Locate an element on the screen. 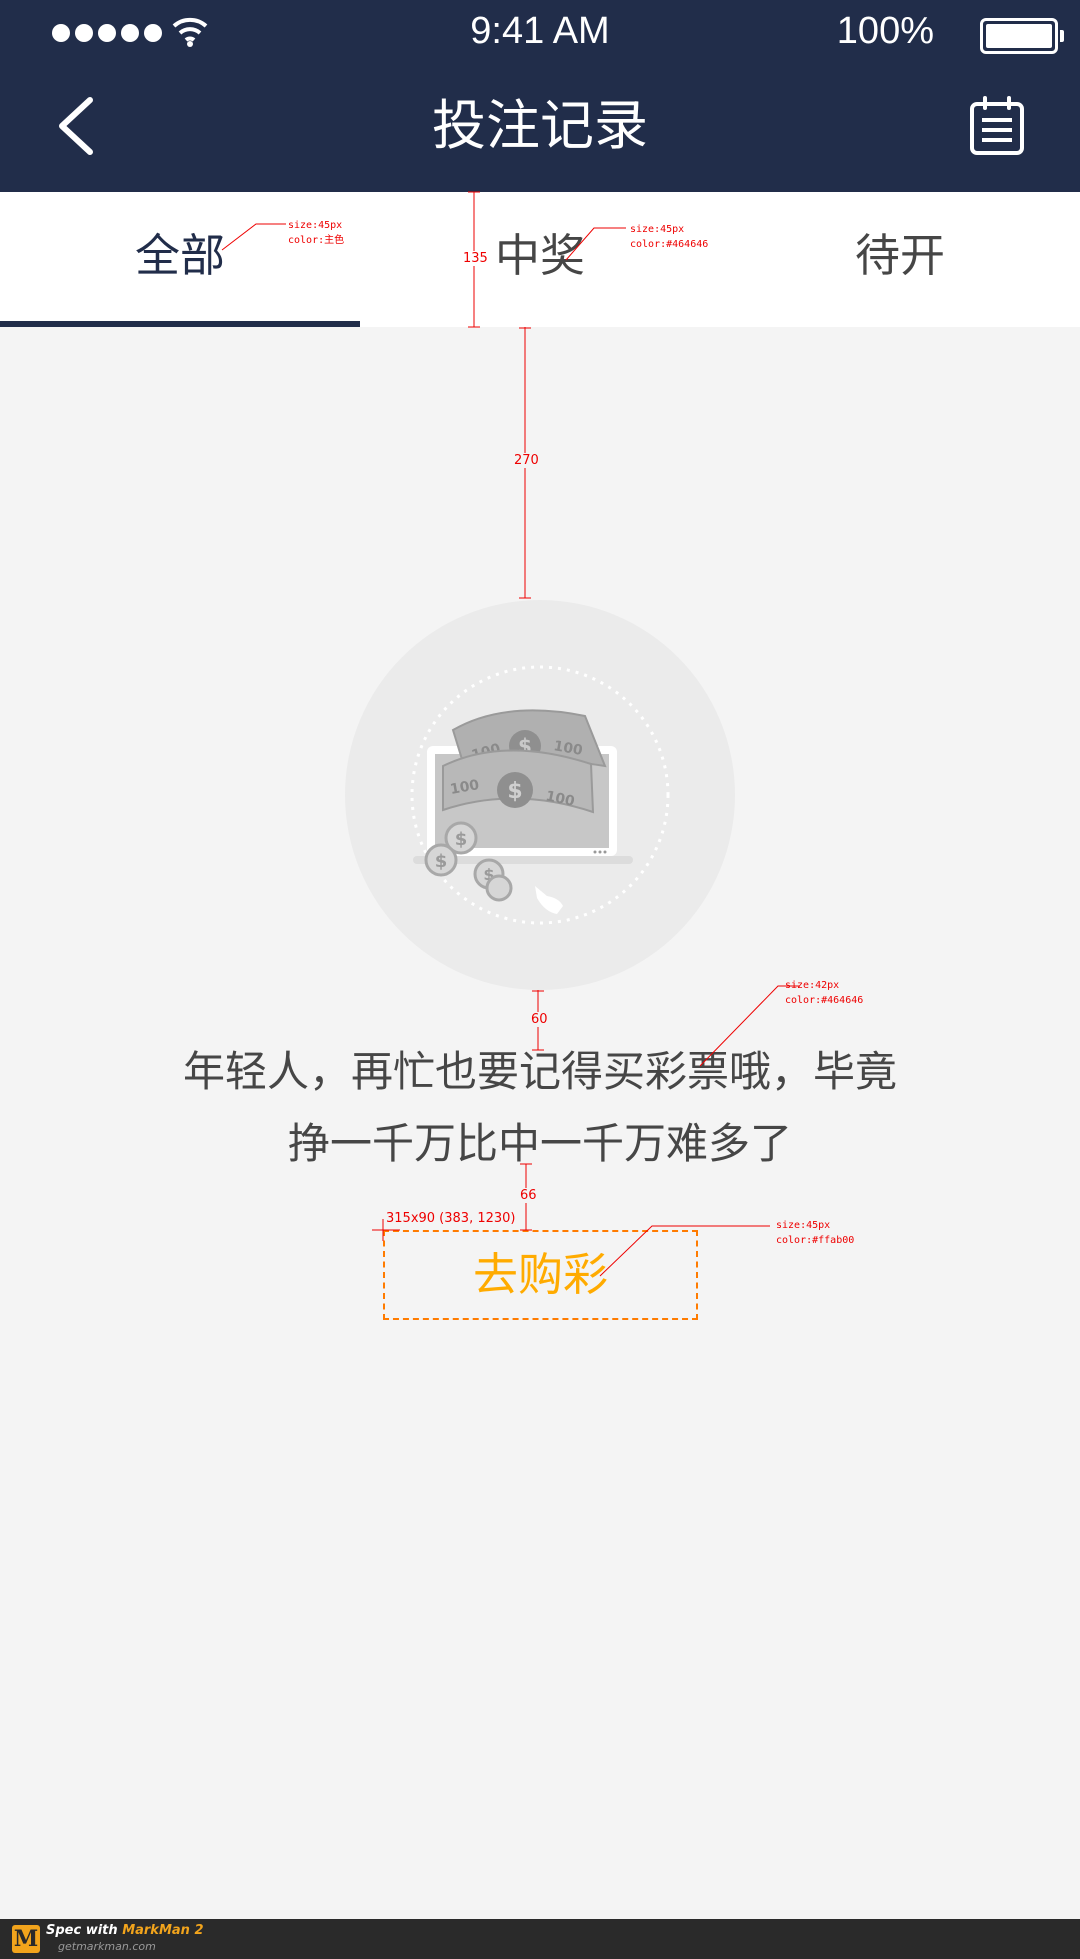 The height and width of the screenshot is (1959, 1080). spec-text: color:#ffab00 is located at coordinates (815, 1240).